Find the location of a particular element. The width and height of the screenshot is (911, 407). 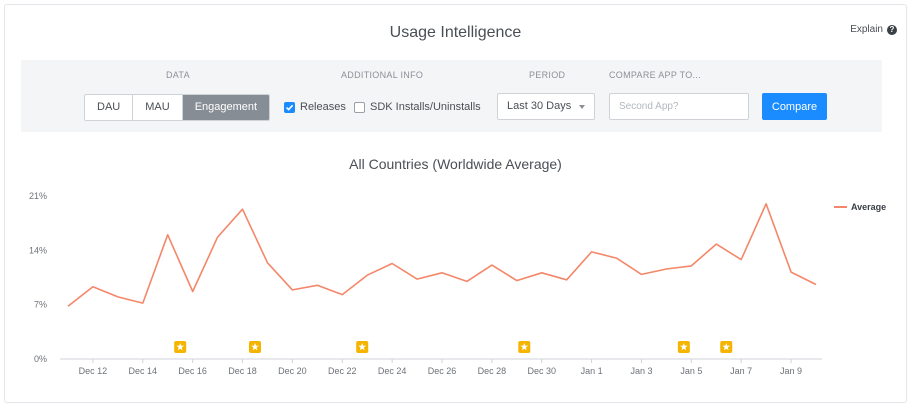

x-tick-label: Dec 18 is located at coordinates (242, 371).